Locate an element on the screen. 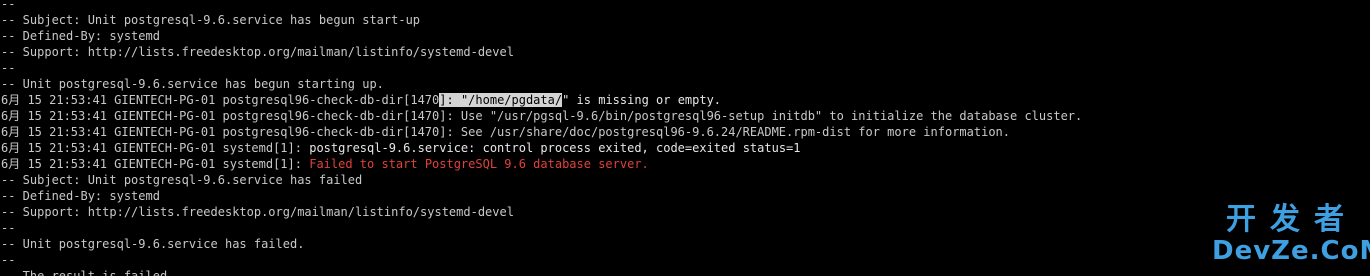 The width and height of the screenshot is (1370, 276). devze-watermark-logo: 开发者 DevZe.CoM is located at coordinates (1291, 234).